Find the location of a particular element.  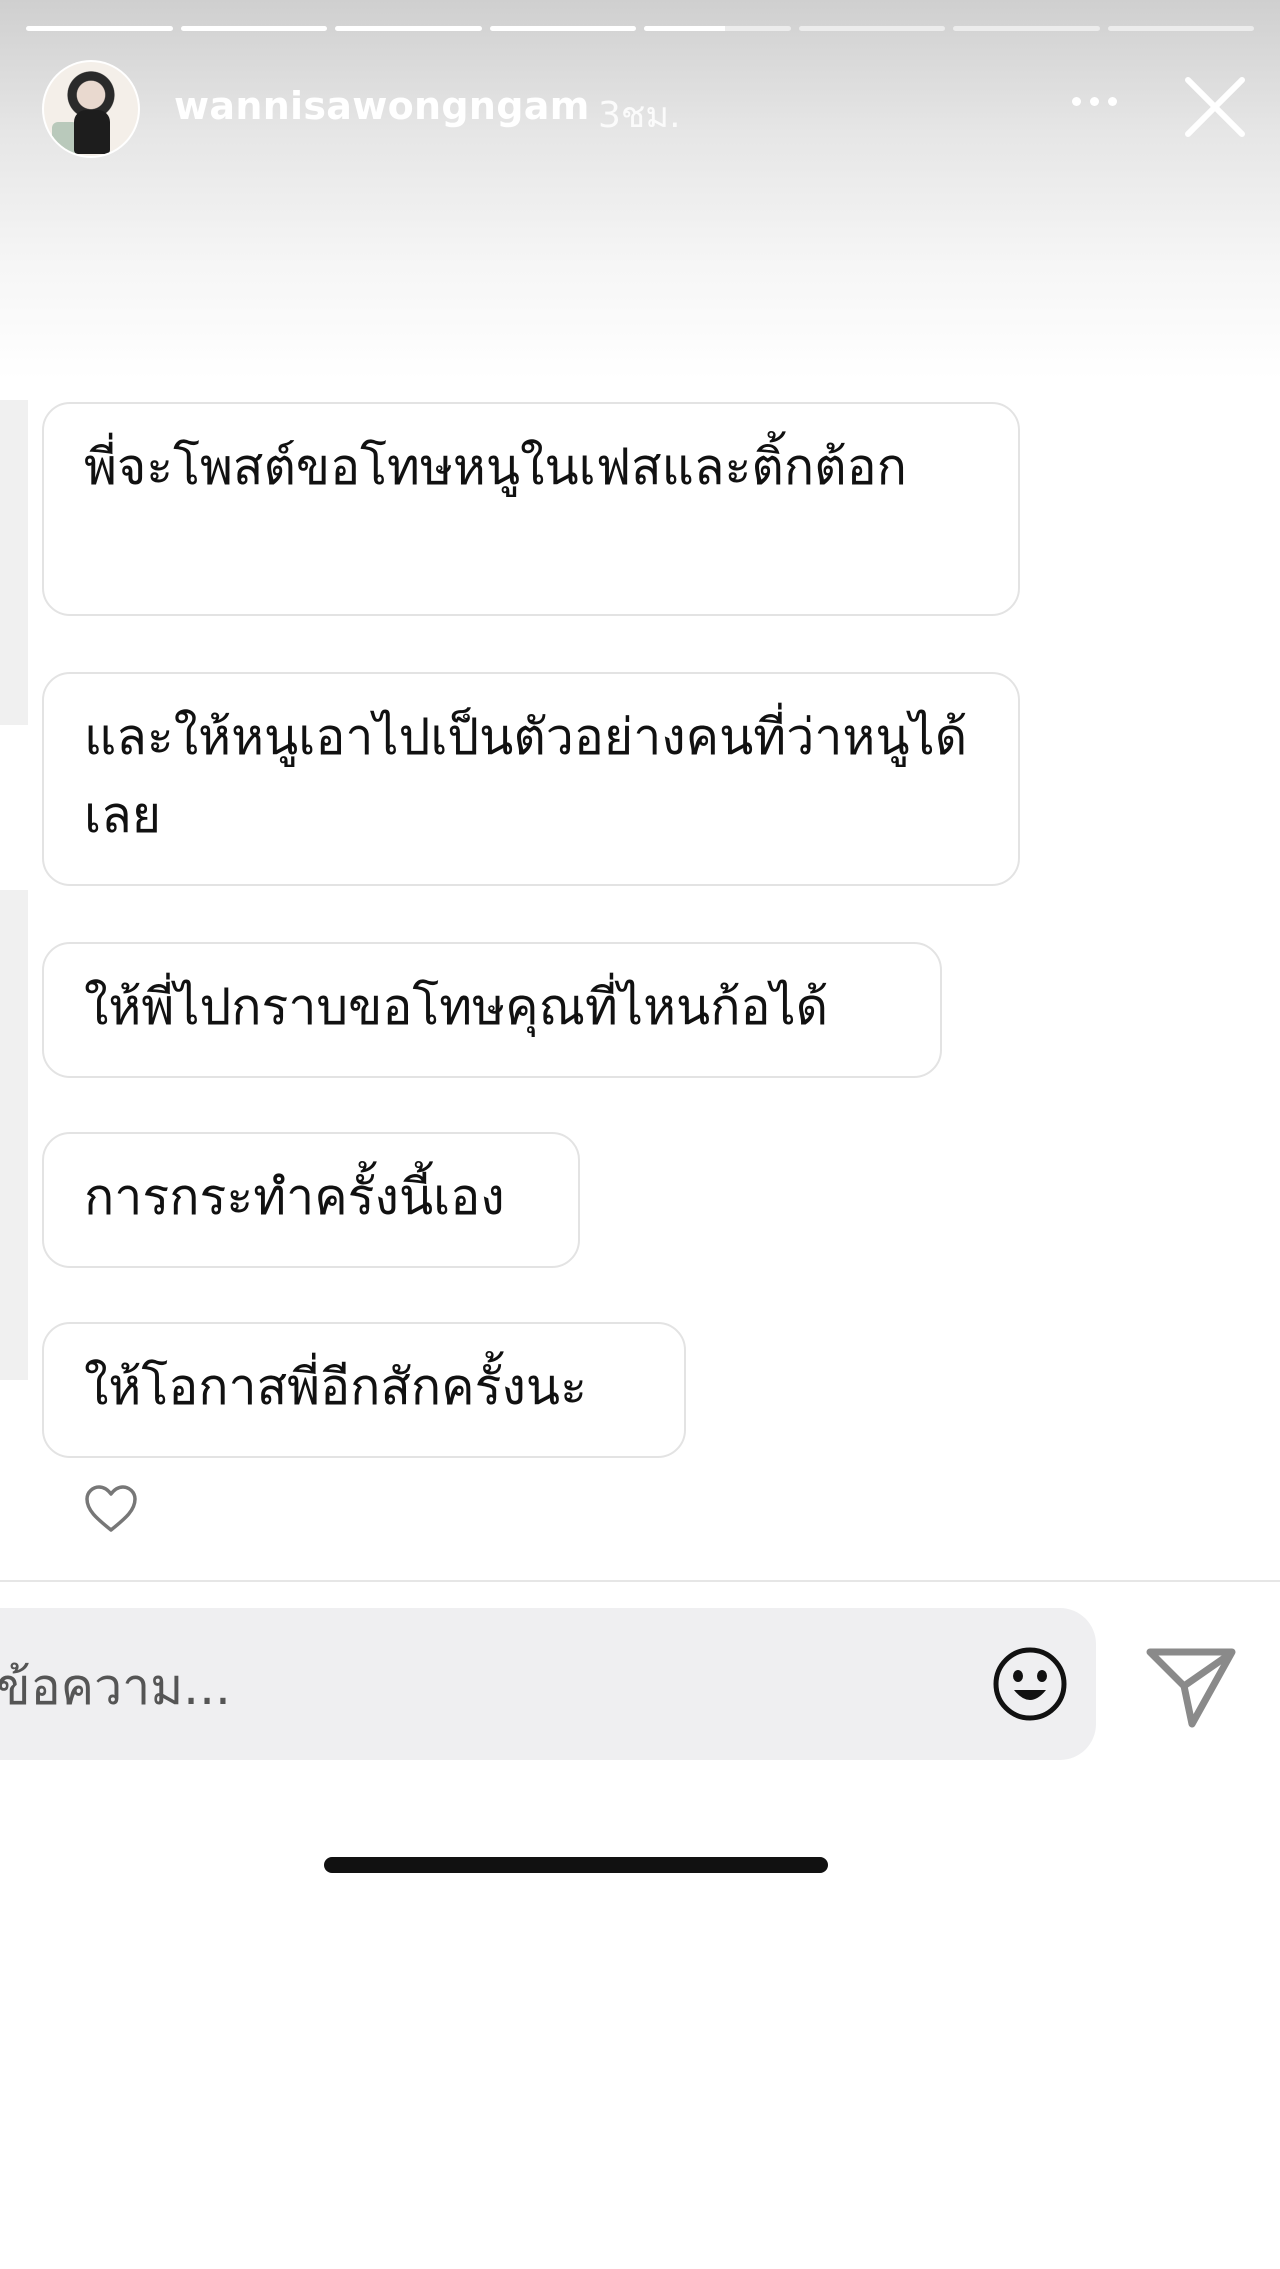

home-indicator is located at coordinates (576, 1865).